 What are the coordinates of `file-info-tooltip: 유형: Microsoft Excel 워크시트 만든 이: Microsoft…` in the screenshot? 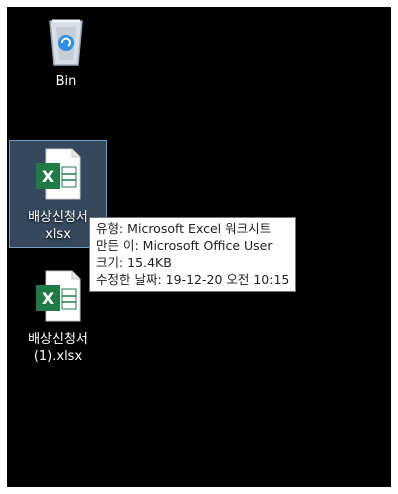 It's located at (193, 254).